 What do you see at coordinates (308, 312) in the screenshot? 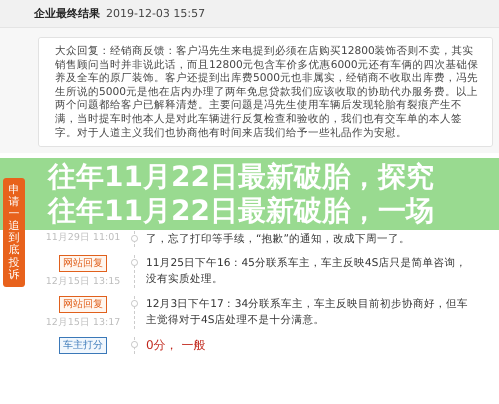
I see `entry-text: 12月3日下午17：34分联系车主，车主反映目前初步协商好，但车主觉得对于4S店处理不是十分满意。` at bounding box center [308, 312].